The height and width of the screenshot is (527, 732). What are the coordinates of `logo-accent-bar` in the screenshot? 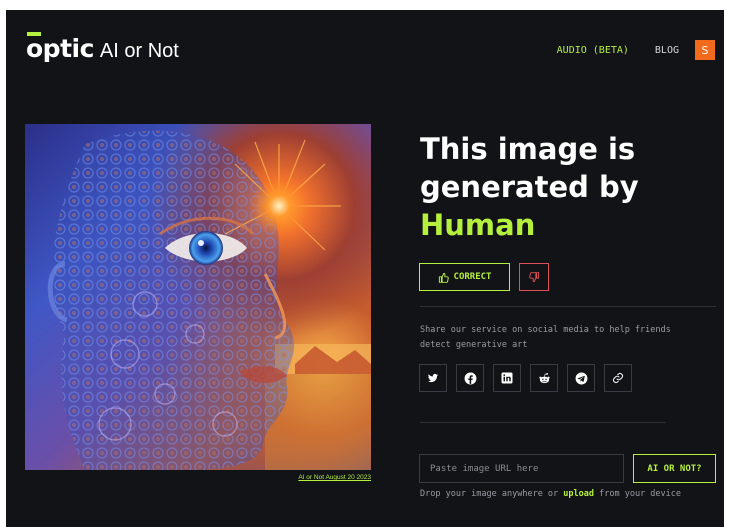 It's located at (34, 34).